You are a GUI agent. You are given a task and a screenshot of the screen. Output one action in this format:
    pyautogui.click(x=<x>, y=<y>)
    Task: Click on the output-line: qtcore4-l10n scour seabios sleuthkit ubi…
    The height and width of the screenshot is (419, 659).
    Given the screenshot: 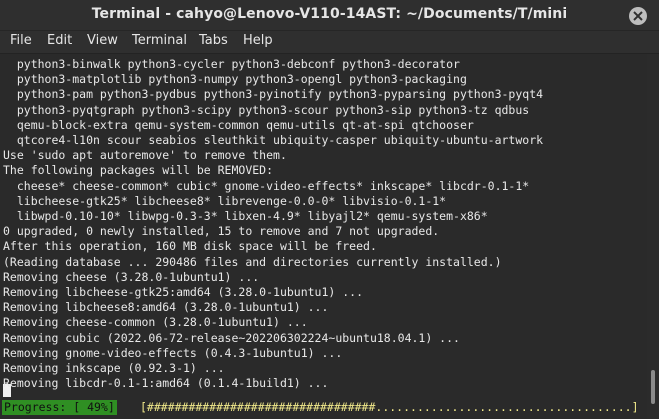 What is the action you would take?
    pyautogui.click(x=273, y=140)
    